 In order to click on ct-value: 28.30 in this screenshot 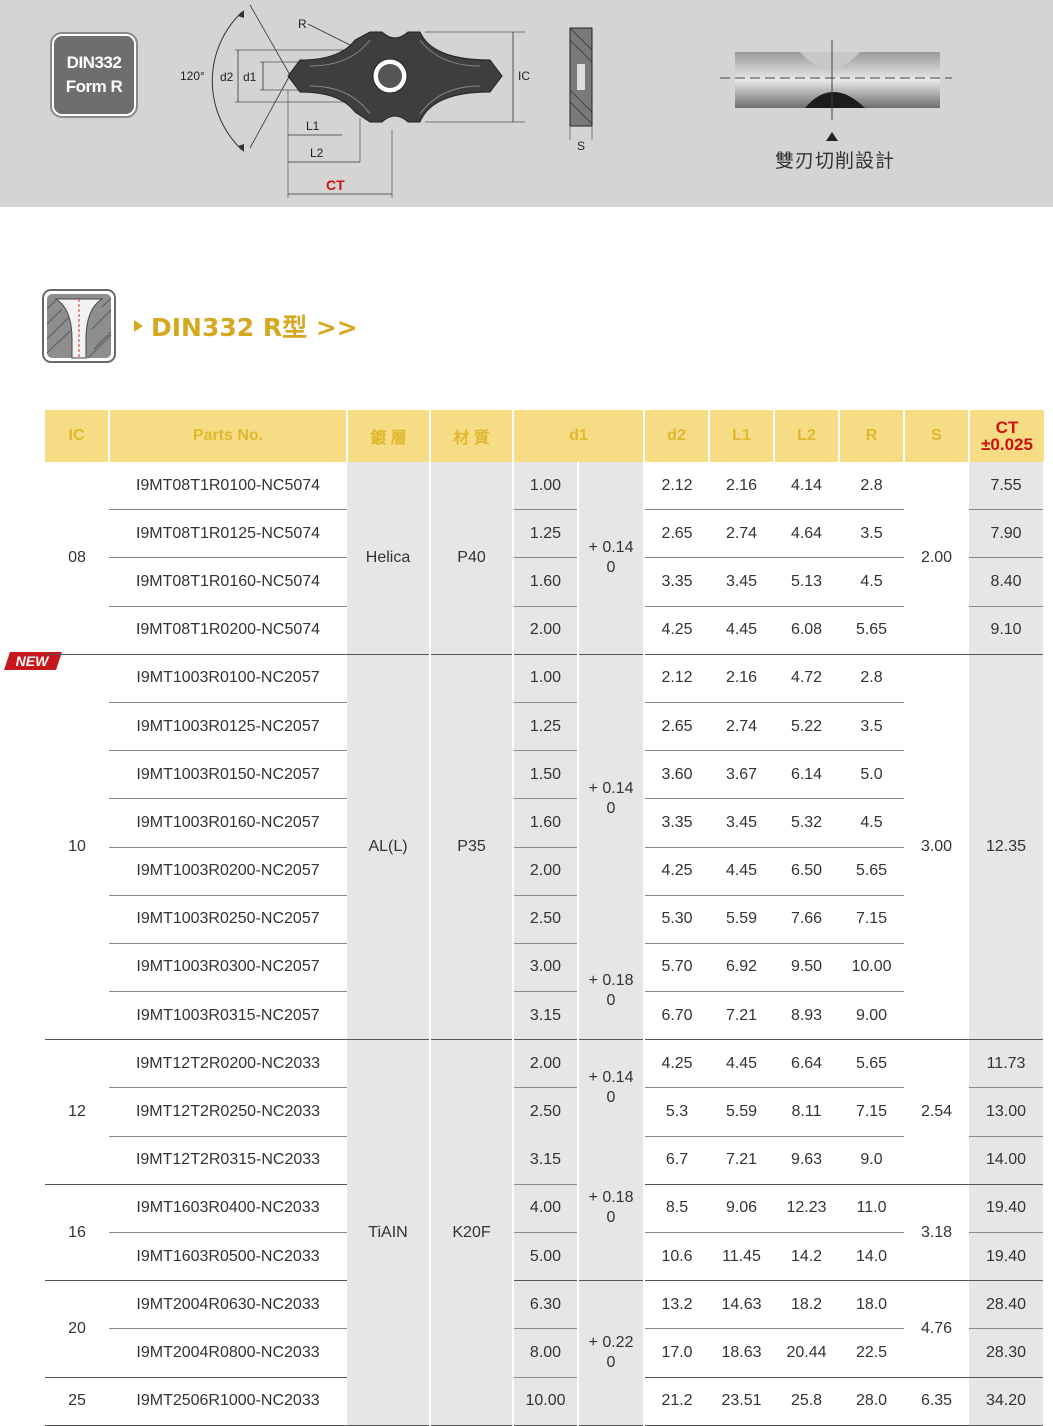, I will do `click(1007, 1353)`.